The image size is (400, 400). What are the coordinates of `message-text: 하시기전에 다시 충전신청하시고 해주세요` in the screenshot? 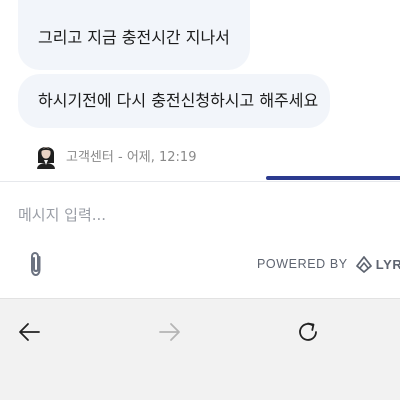 It's located at (178, 100).